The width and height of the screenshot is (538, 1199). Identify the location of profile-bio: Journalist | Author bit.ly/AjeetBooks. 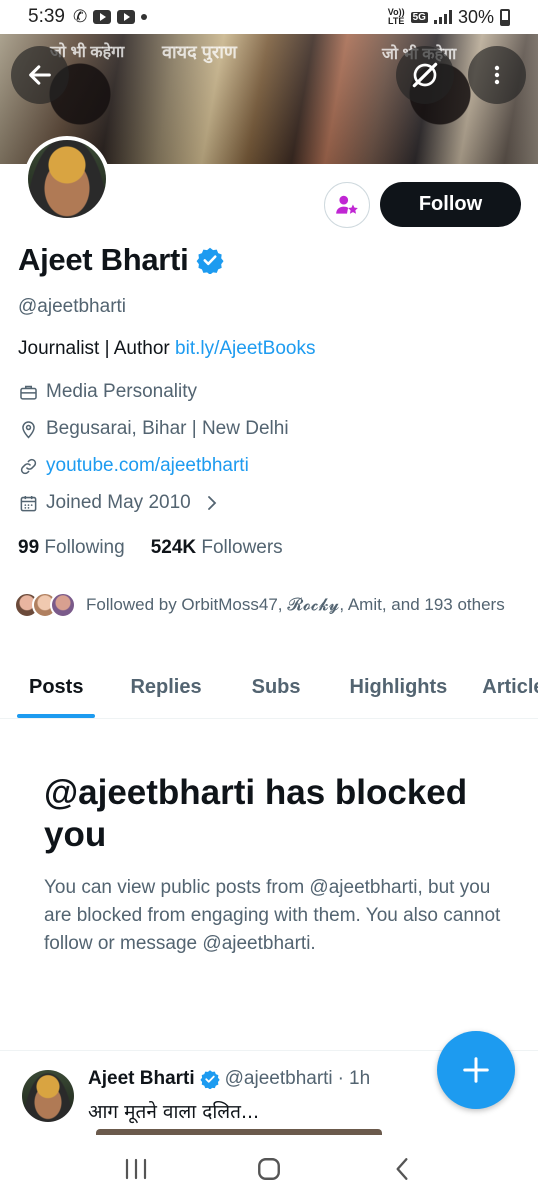
(167, 349).